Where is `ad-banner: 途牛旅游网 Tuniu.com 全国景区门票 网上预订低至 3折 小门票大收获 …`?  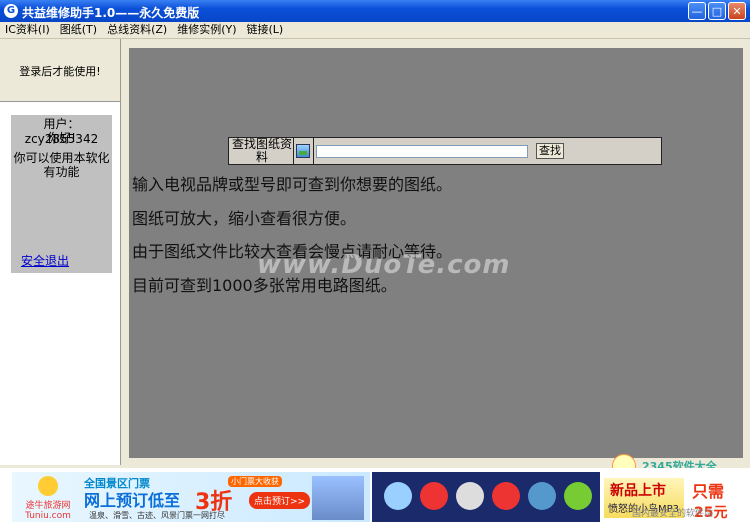
ad-banner: 途牛旅游网 Tuniu.com 全国景区门票 网上预订低至 3折 小门票大收获 … is located at coordinates (375, 497).